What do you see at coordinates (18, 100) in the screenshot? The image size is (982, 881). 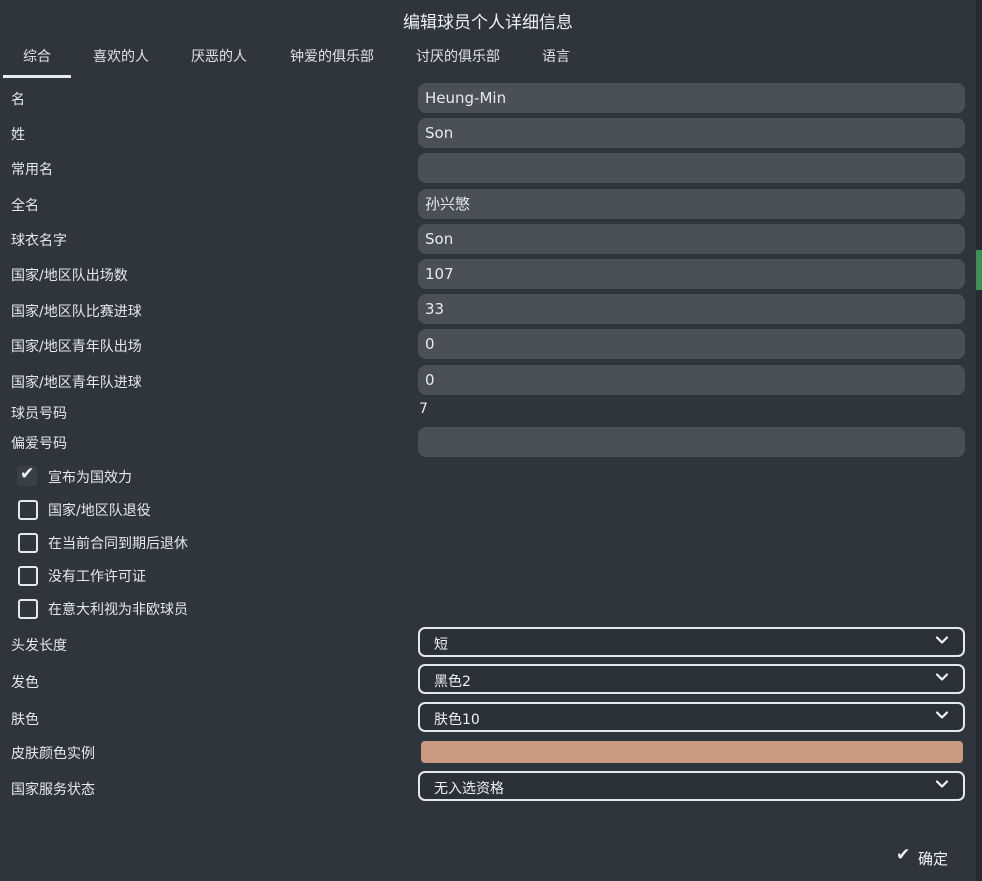 I see `first-name-label: 名` at bounding box center [18, 100].